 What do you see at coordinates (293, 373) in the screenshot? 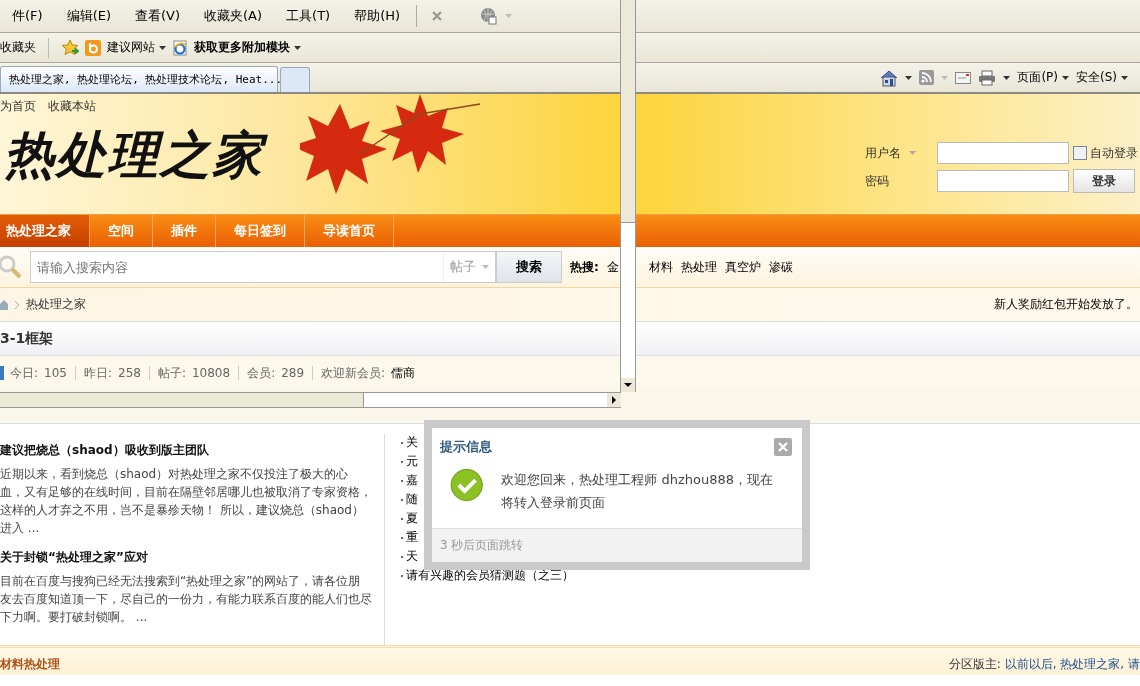
I see `stat-value: 289` at bounding box center [293, 373].